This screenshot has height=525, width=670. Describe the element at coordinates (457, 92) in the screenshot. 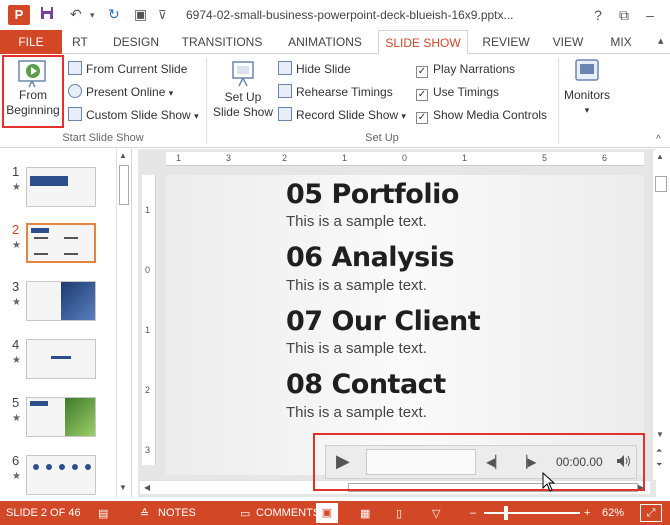

I see `use-timings-checkbox: ✓ Use Timings` at that location.